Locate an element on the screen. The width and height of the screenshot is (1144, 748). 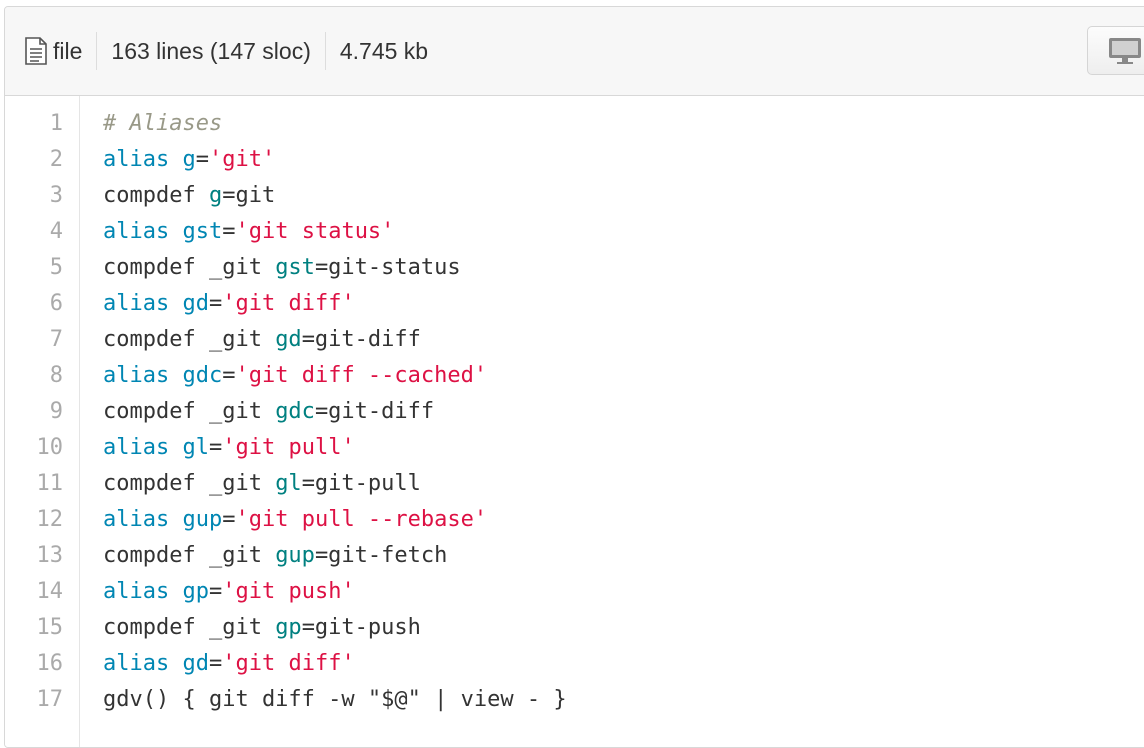
code-line: compdef _git gp=git-push is located at coordinates (262, 628).